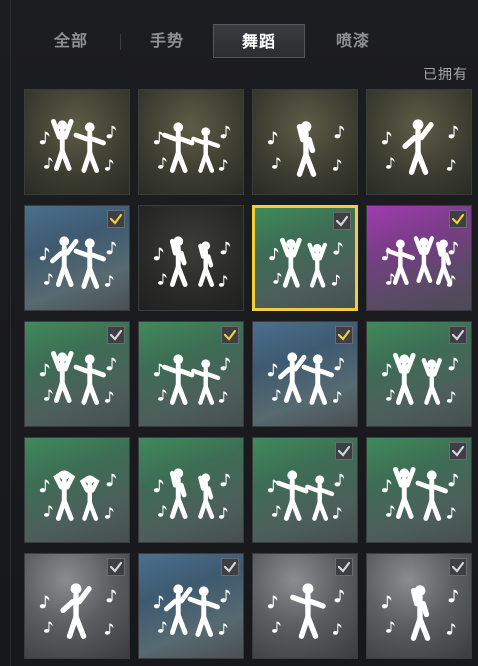  I want to click on category-tabbar: 全部 手势 舞蹈 喷漆, so click(239, 42).